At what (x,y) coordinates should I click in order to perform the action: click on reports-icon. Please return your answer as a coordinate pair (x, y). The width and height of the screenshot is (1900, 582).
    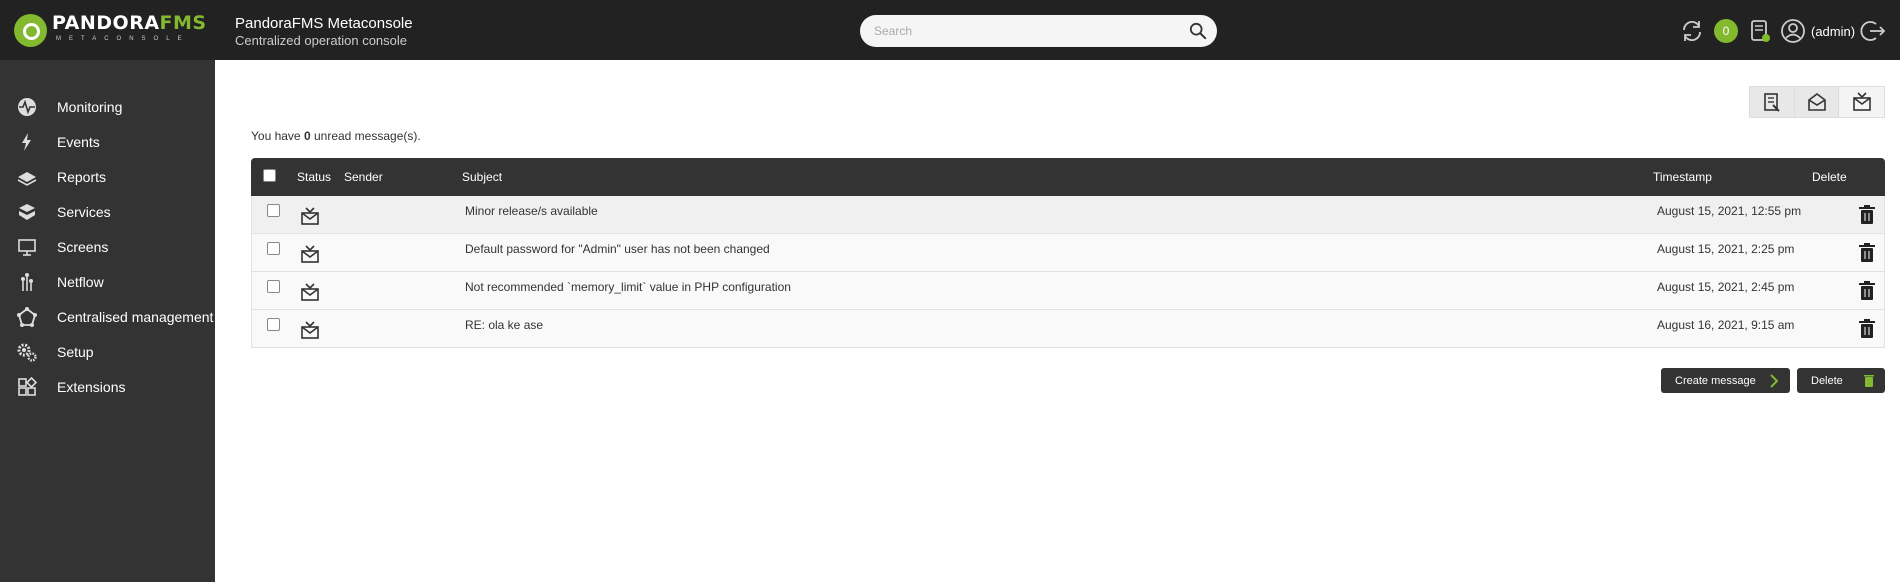
    Looking at the image, I should click on (27, 179).